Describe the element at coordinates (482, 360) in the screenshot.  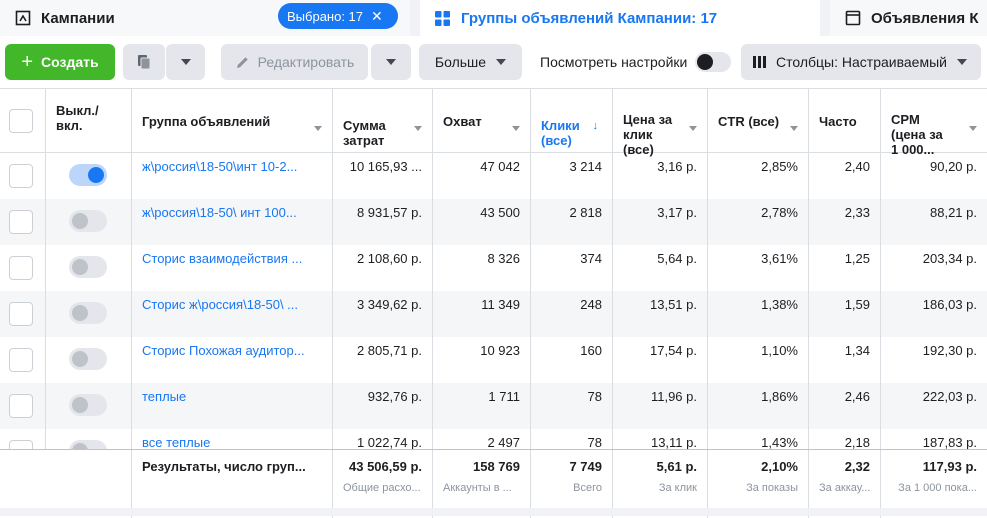
I see `cell-reach: 10 923` at that location.